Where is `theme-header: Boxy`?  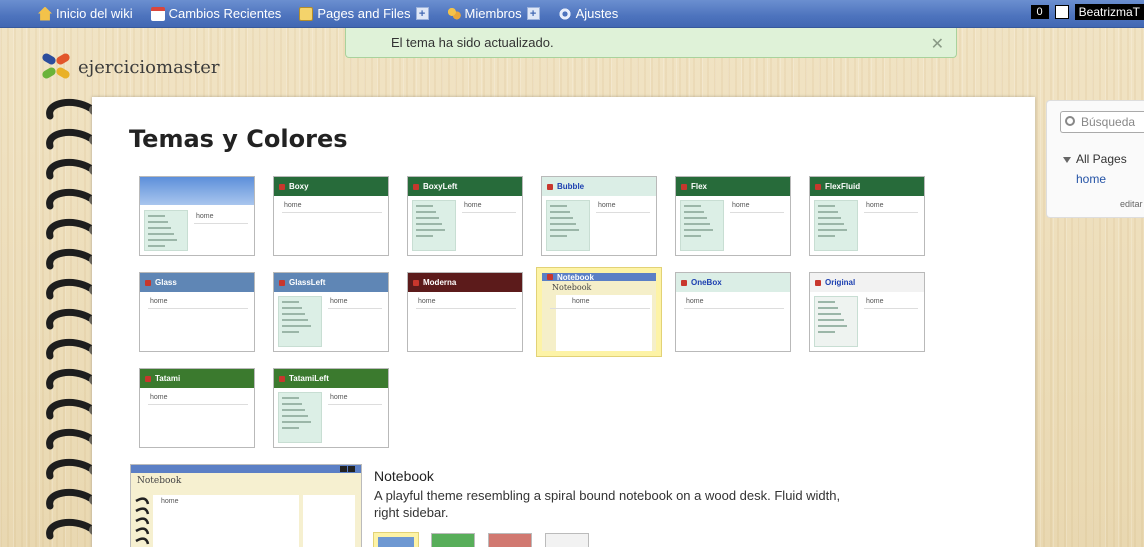 theme-header: Boxy is located at coordinates (331, 186).